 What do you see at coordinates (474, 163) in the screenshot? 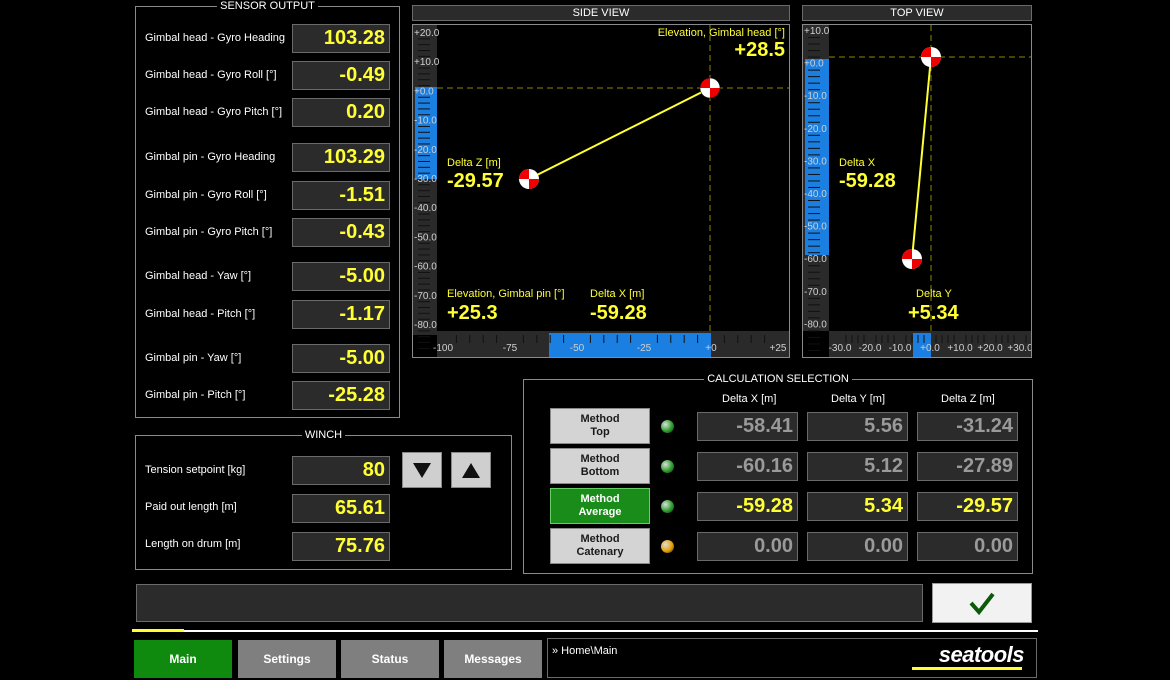
I see `side-view-delta-z-label: Delta Z [m]` at bounding box center [474, 163].